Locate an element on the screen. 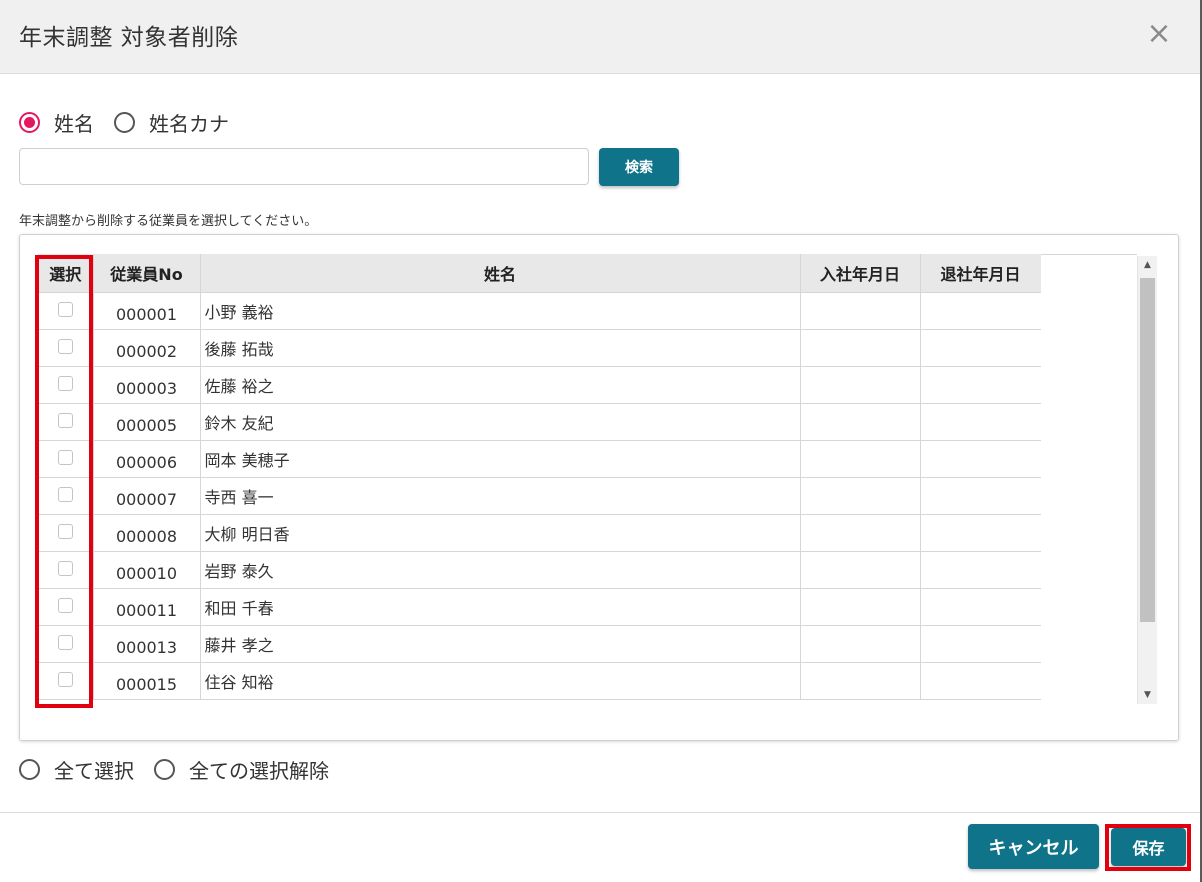 The height and width of the screenshot is (882, 1202). table-row: 000015 住谷 知裕 is located at coordinates (539, 681).